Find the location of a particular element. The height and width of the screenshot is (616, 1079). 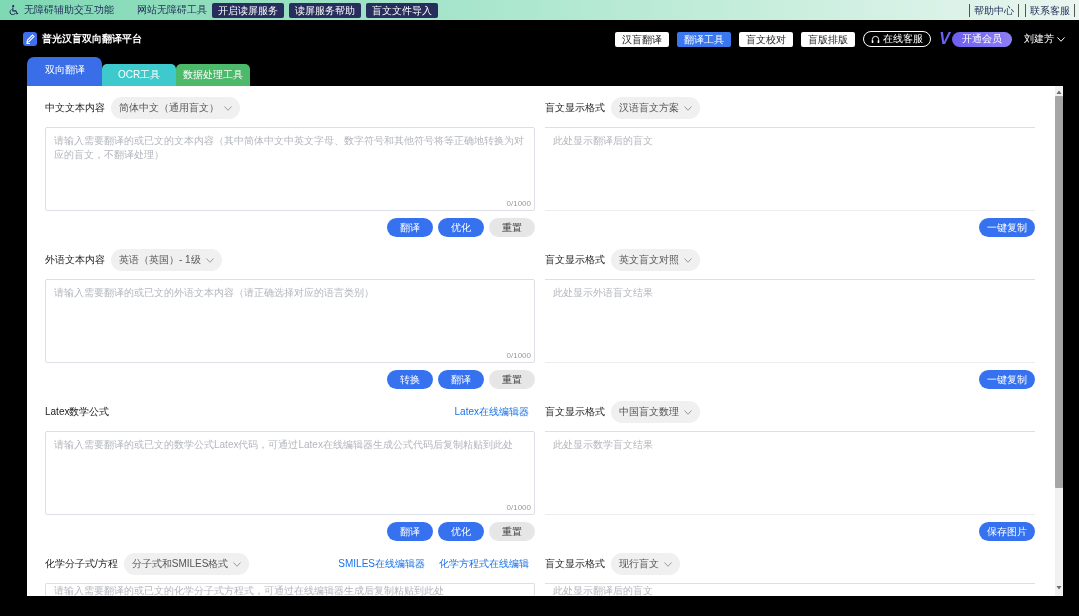

tools-label: 网站无障碍工具 is located at coordinates (172, 10).